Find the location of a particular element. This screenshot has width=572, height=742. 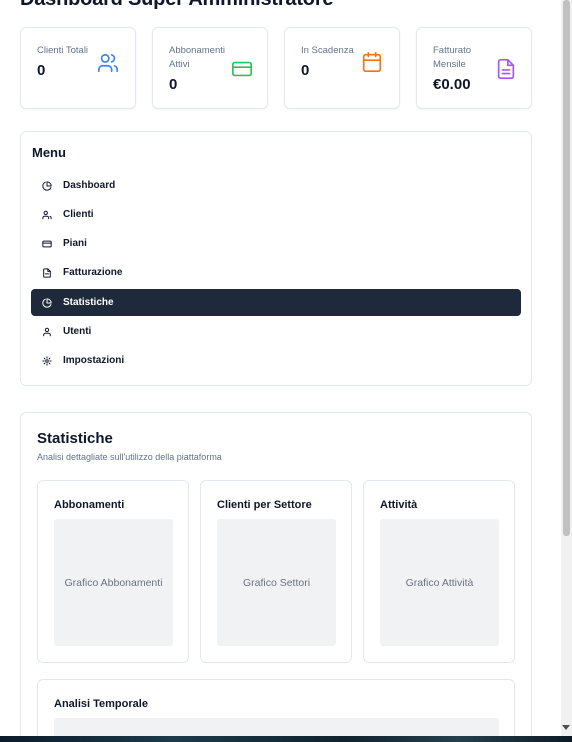

stat-card-in-scadenza: In Scadenza 0 is located at coordinates (342, 68).